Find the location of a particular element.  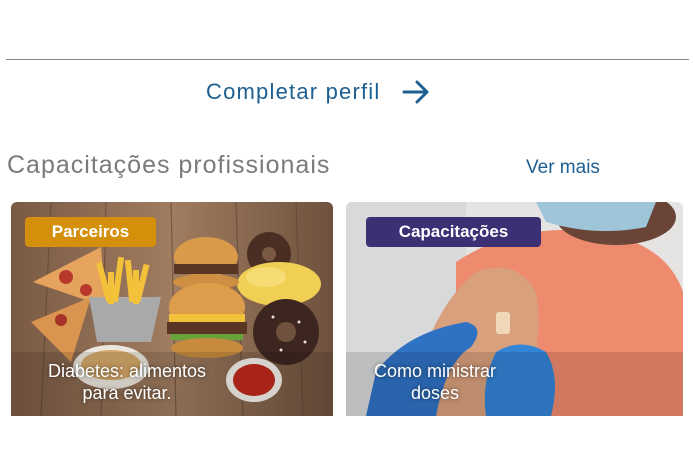

card-caption-line: para evitar. is located at coordinates (127, 393).